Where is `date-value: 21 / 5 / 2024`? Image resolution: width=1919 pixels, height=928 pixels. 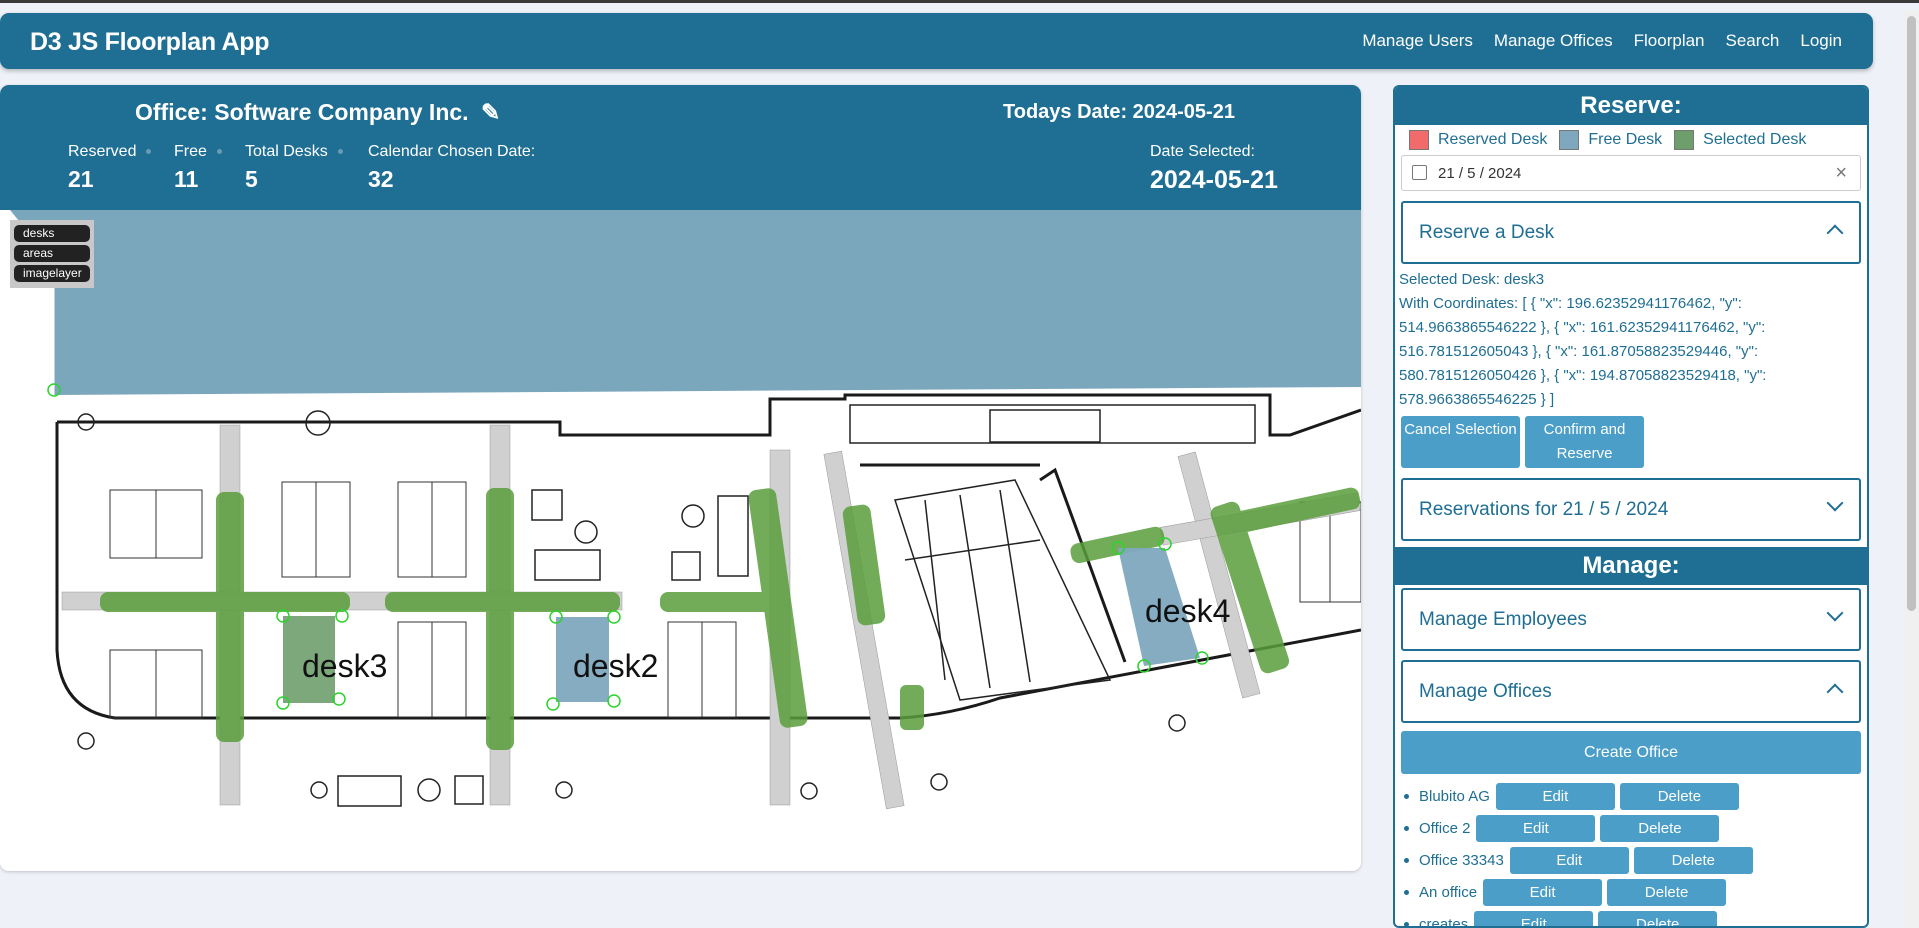
date-value: 21 / 5 / 2024 is located at coordinates (1480, 173).